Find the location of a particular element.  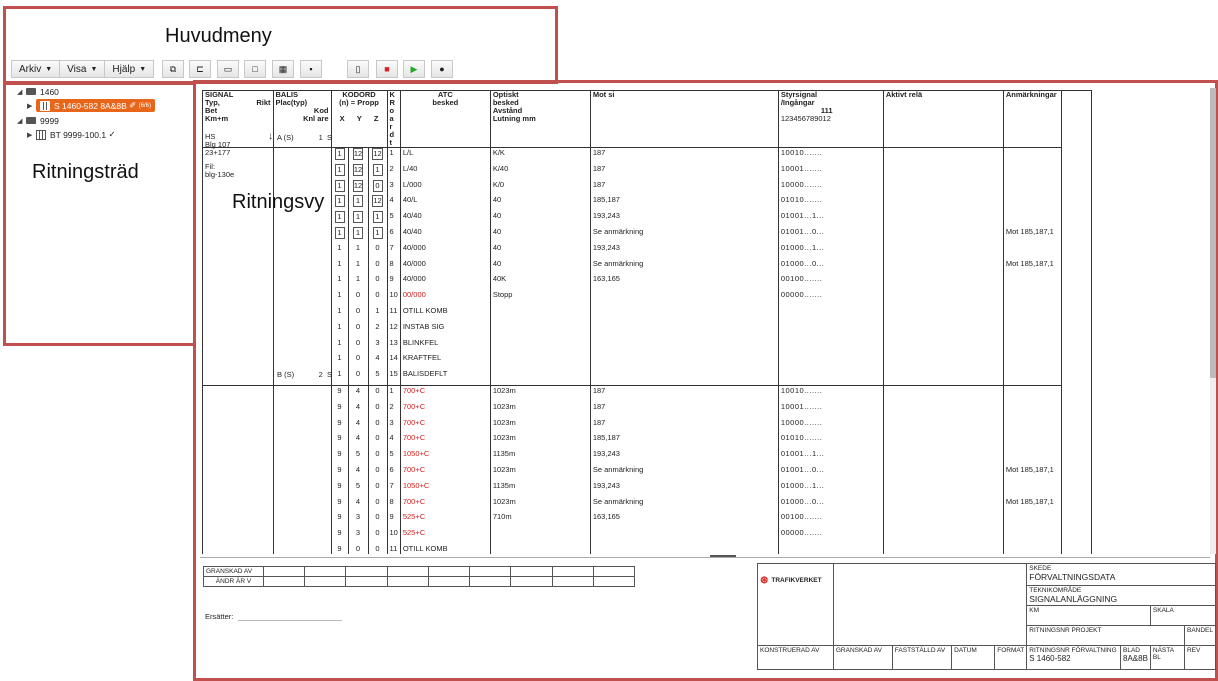

cell-x: 9 is located at coordinates (340, 504).